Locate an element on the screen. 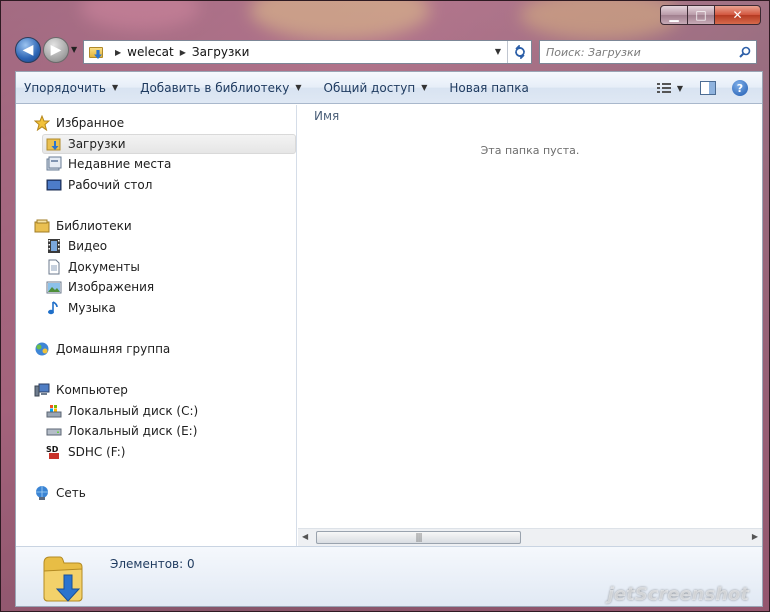  nav-item-label: Видео is located at coordinates (88, 246).